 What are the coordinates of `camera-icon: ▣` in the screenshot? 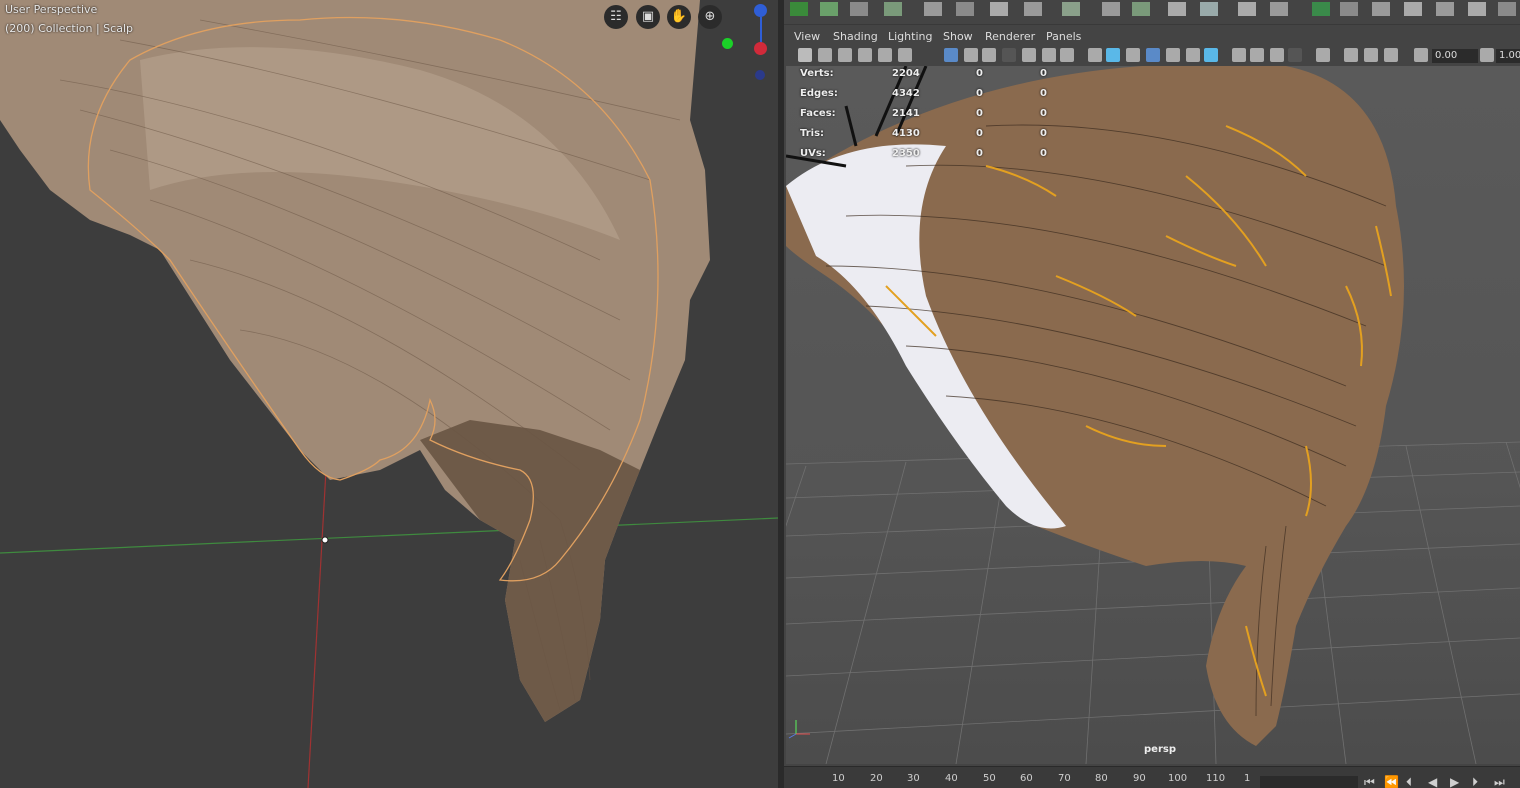 It's located at (648, 17).